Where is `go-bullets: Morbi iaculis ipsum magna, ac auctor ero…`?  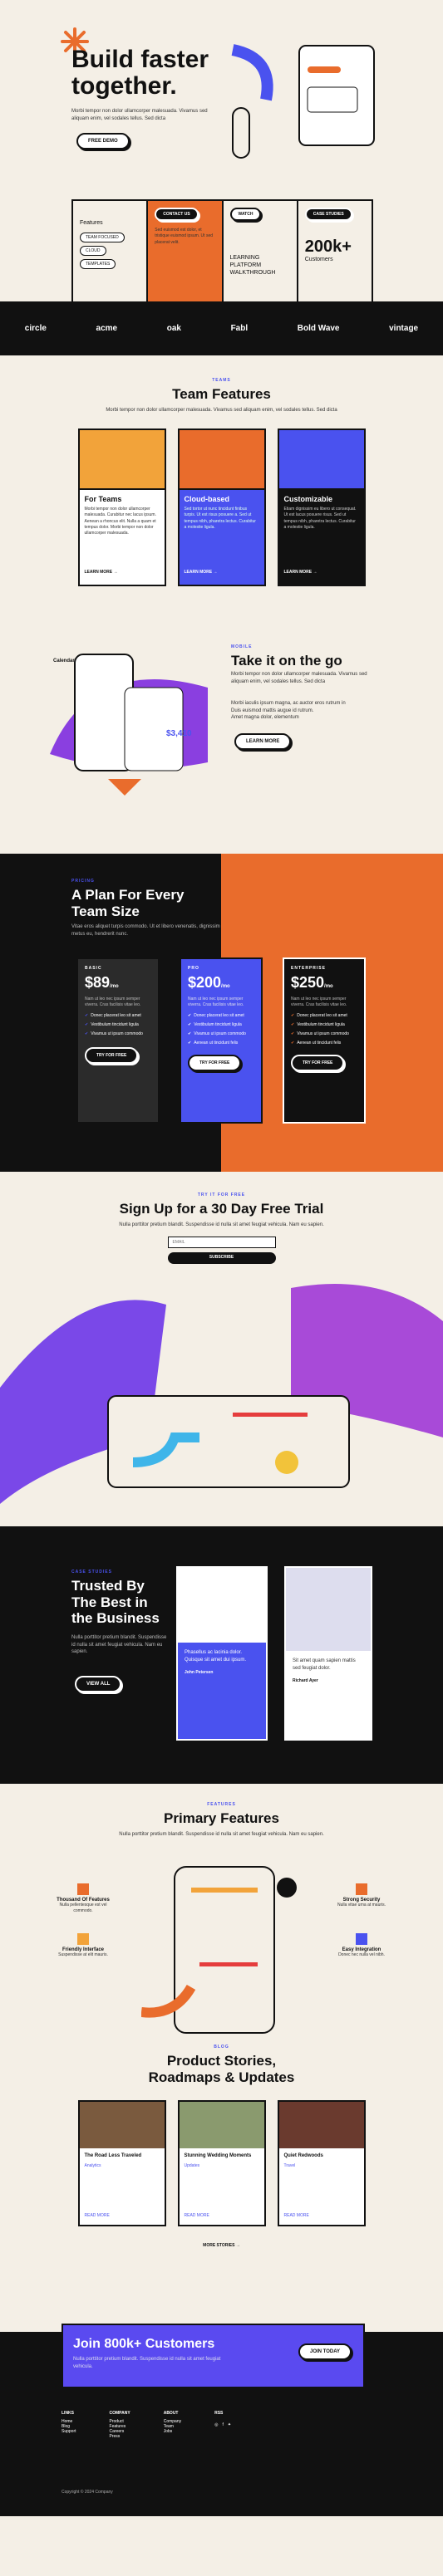 go-bullets: Morbi iaculis ipsum magna, ac auctor ero… is located at coordinates (302, 711).